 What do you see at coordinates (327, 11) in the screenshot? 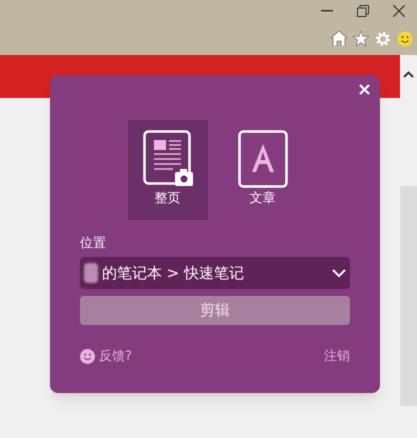
I see `minimize-icon` at bounding box center [327, 11].